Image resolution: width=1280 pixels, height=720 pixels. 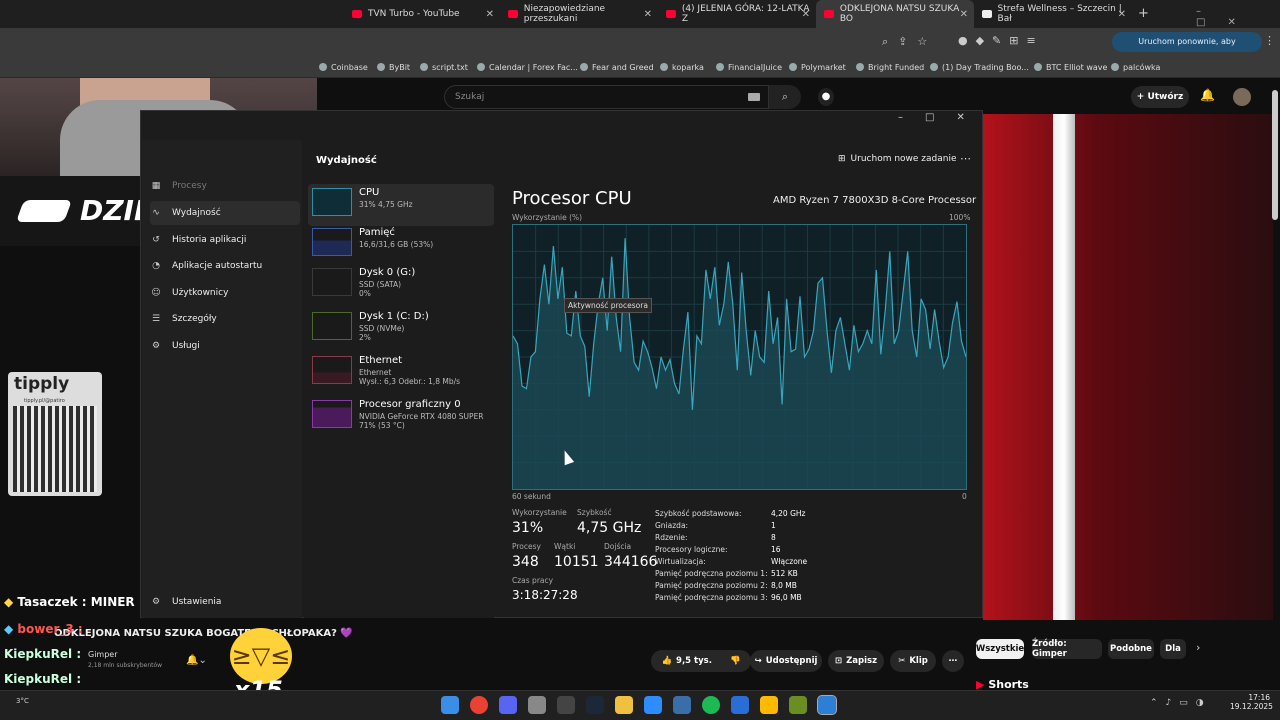 I want to click on channel-name: Gimper, so click(x=103, y=654).